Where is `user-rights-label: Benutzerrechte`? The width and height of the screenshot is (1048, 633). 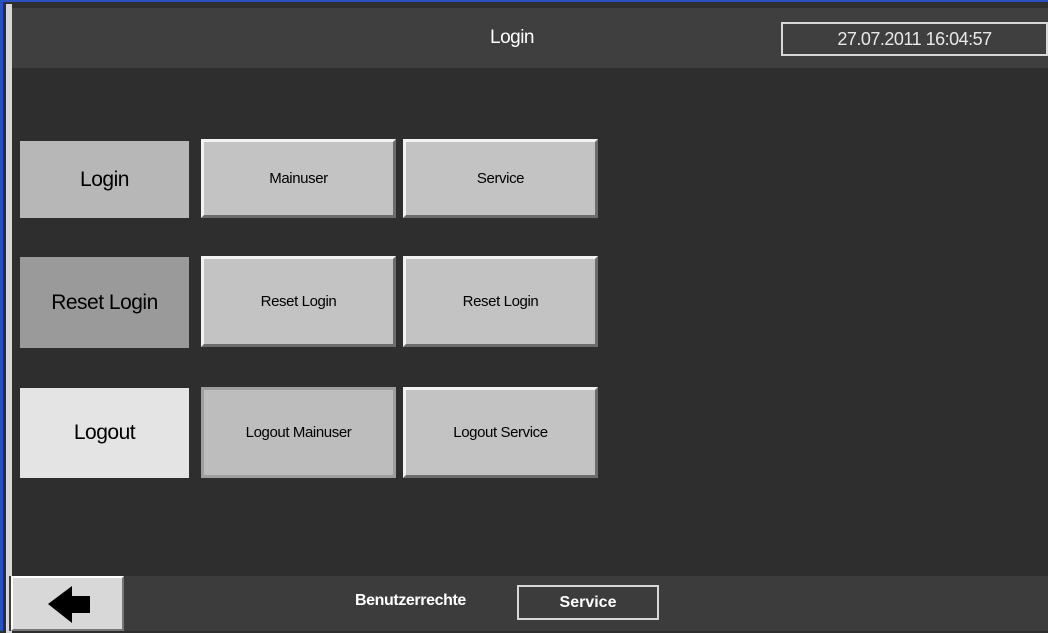 user-rights-label: Benutzerrechte is located at coordinates (410, 600).